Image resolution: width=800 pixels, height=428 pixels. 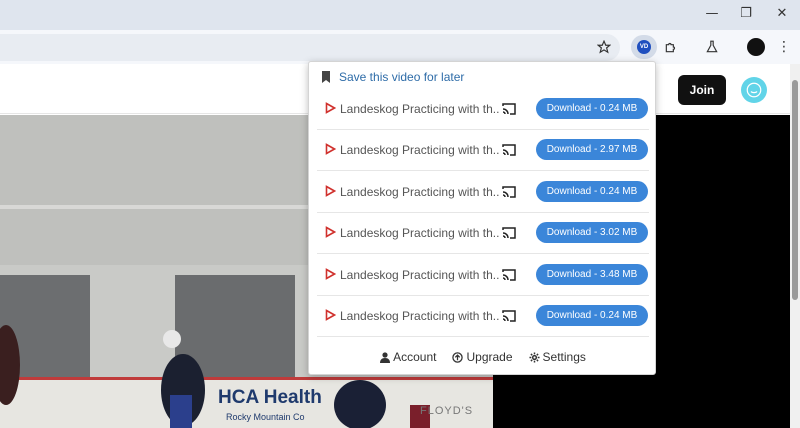 What do you see at coordinates (782, 13) in the screenshot?
I see `close-window-button: ✕` at bounding box center [782, 13].